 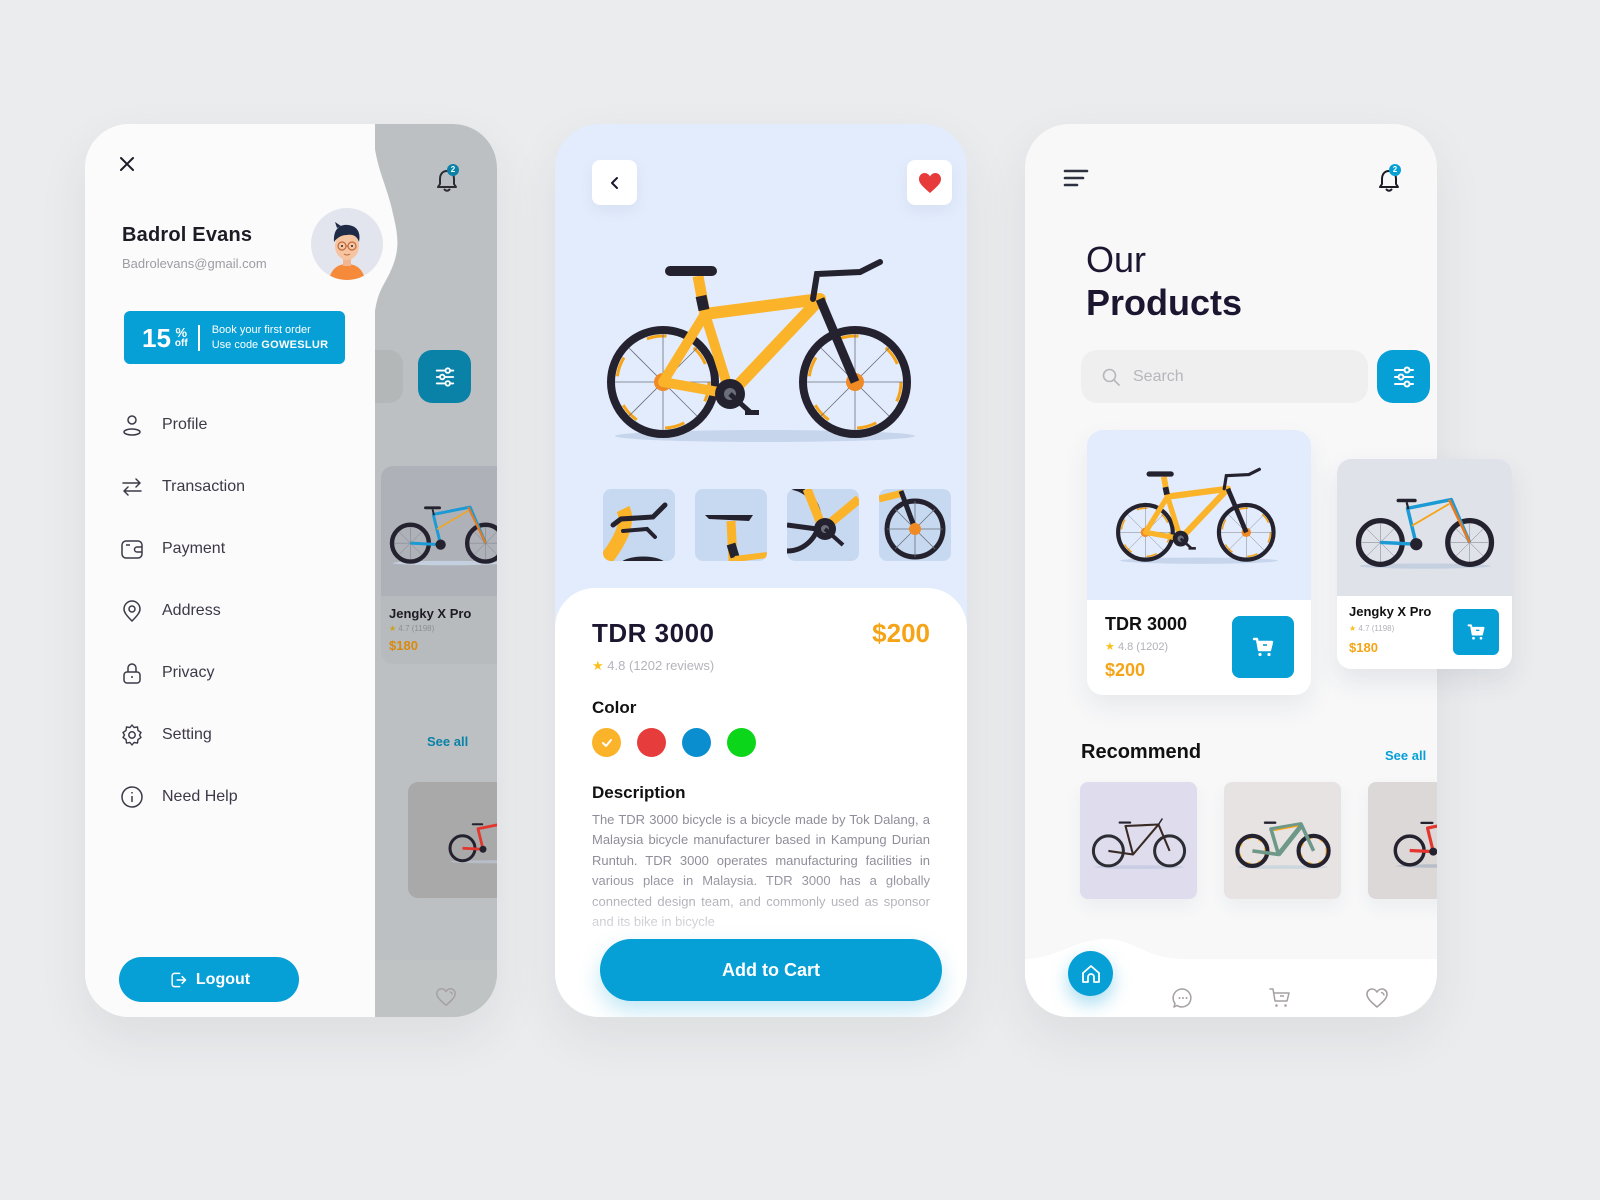 What do you see at coordinates (1116, 259) in the screenshot?
I see `page-title-line-1: Our` at bounding box center [1116, 259].